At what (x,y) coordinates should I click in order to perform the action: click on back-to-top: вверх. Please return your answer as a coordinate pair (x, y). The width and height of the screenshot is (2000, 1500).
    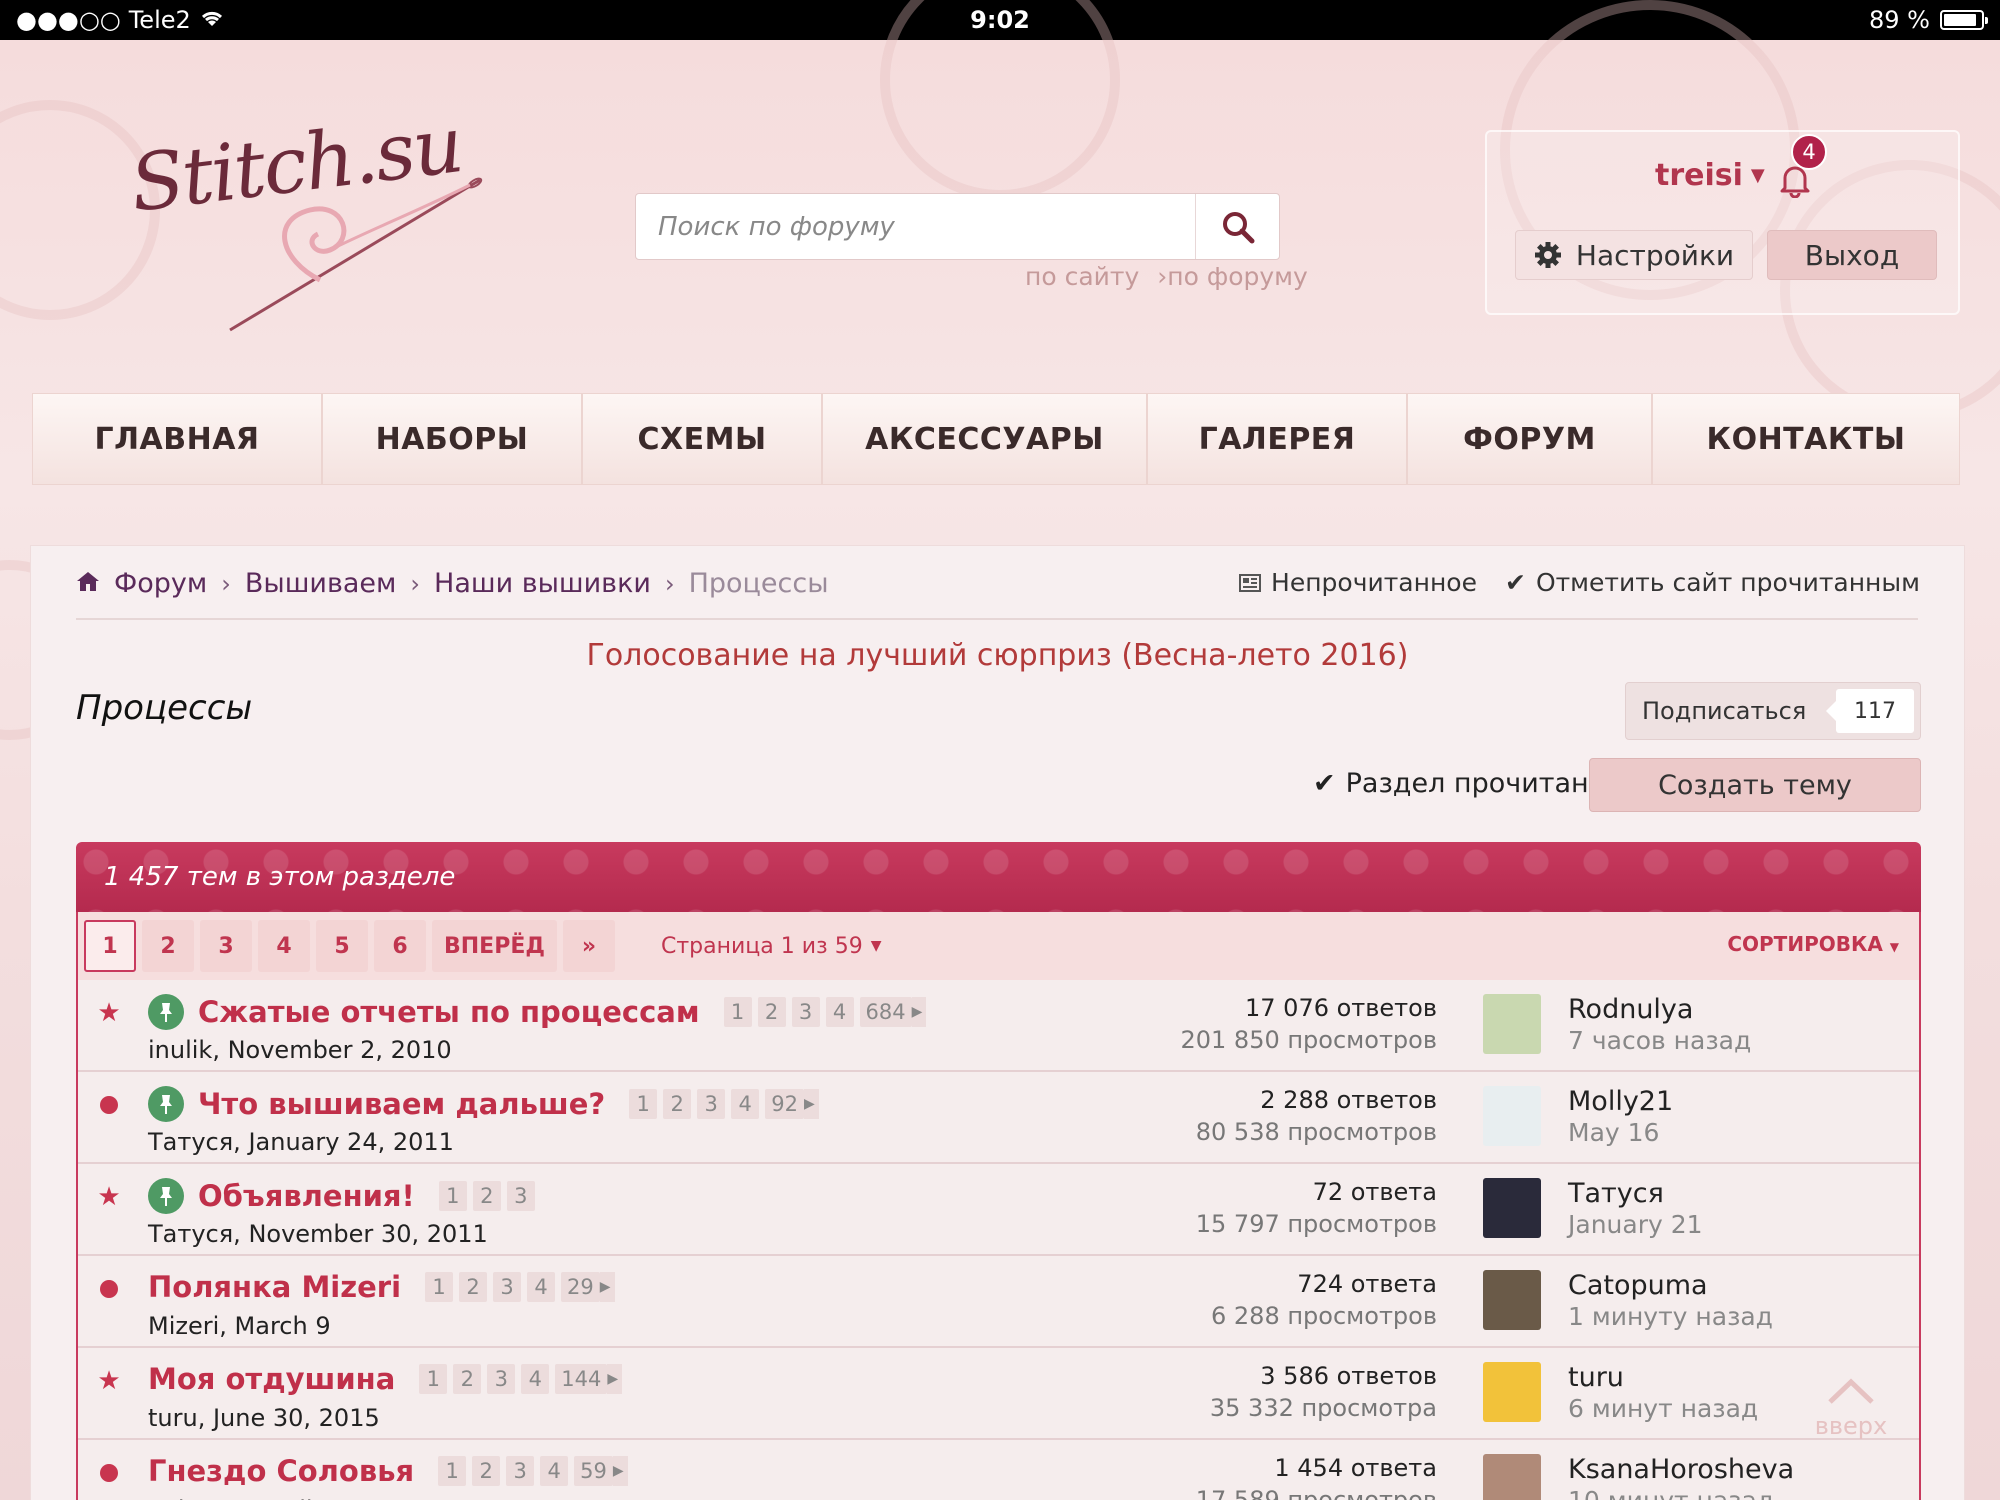
    Looking at the image, I should click on (1851, 1411).